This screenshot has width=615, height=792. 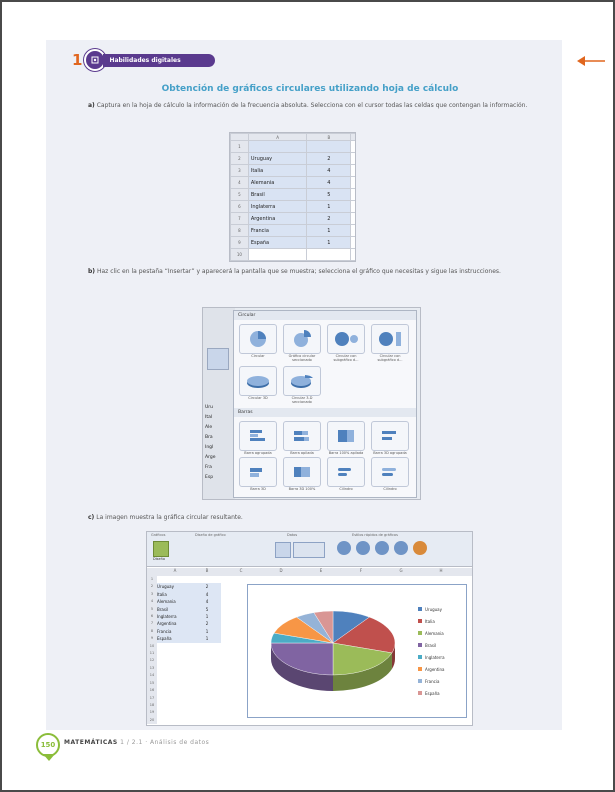 I want to click on row-header: 17, so click(x=152, y=698).